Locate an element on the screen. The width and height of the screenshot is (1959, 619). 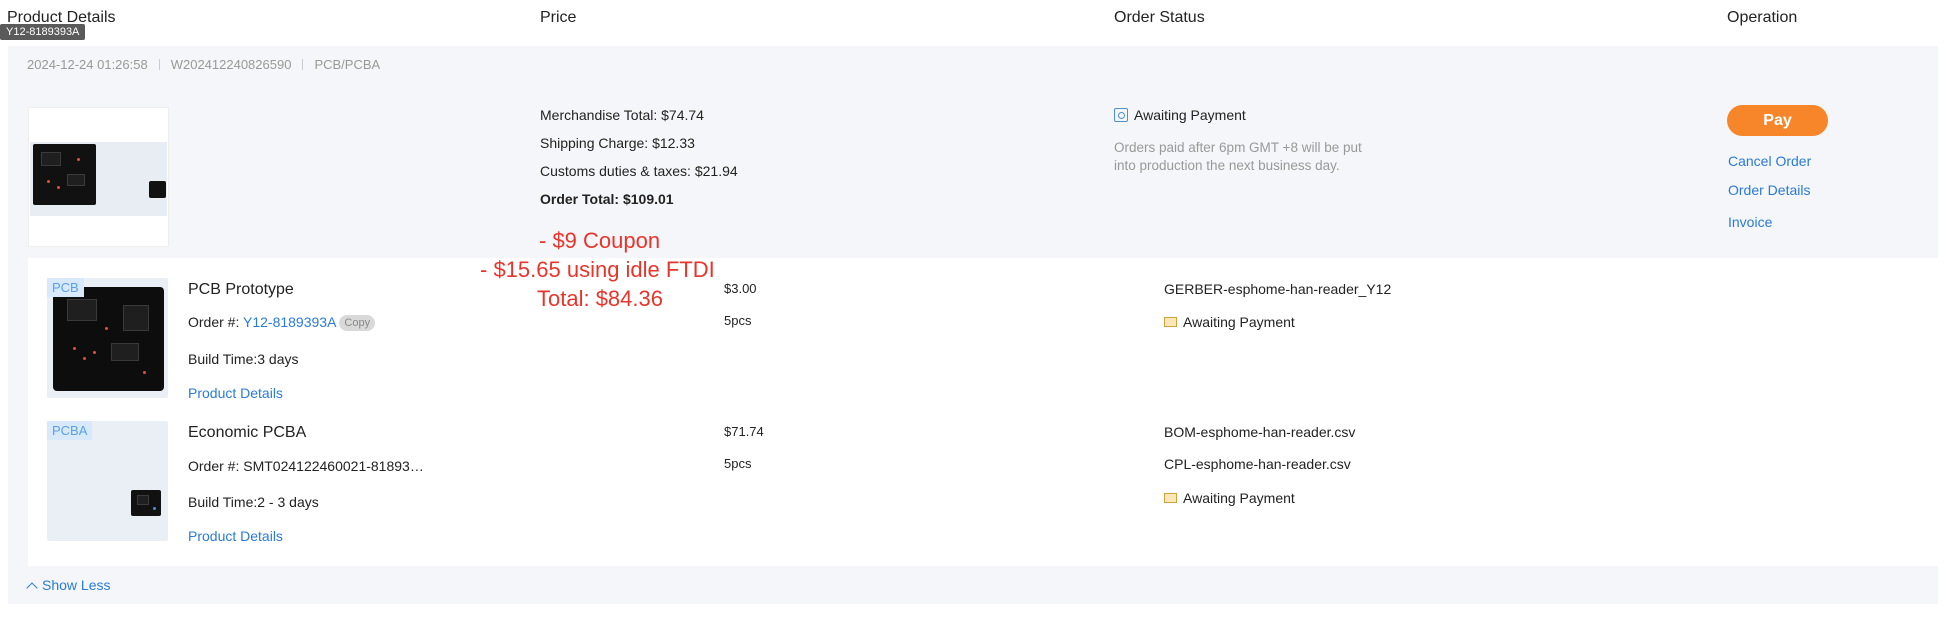
pcb-build-time: Build Time:3 days is located at coordinates (243, 359).